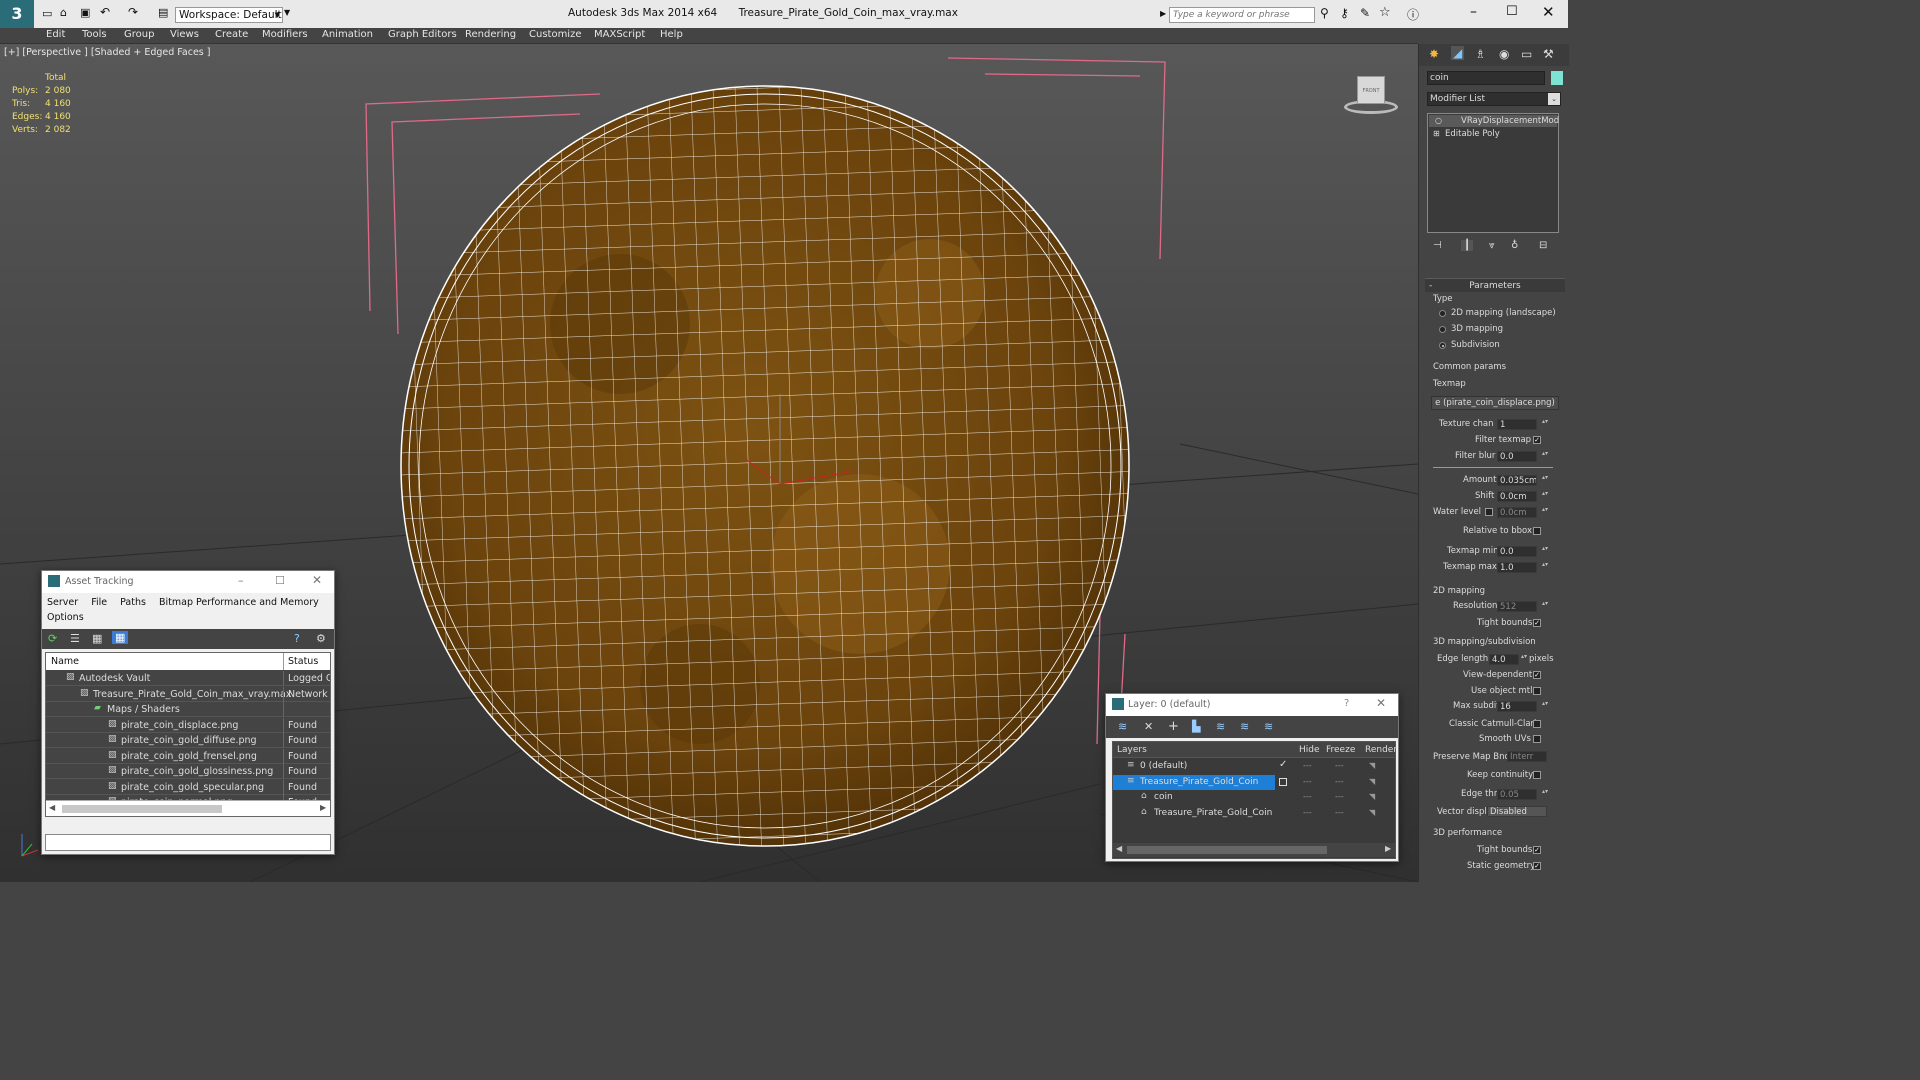  I want to click on show-end-result-icon: ┃, so click(1467, 245).